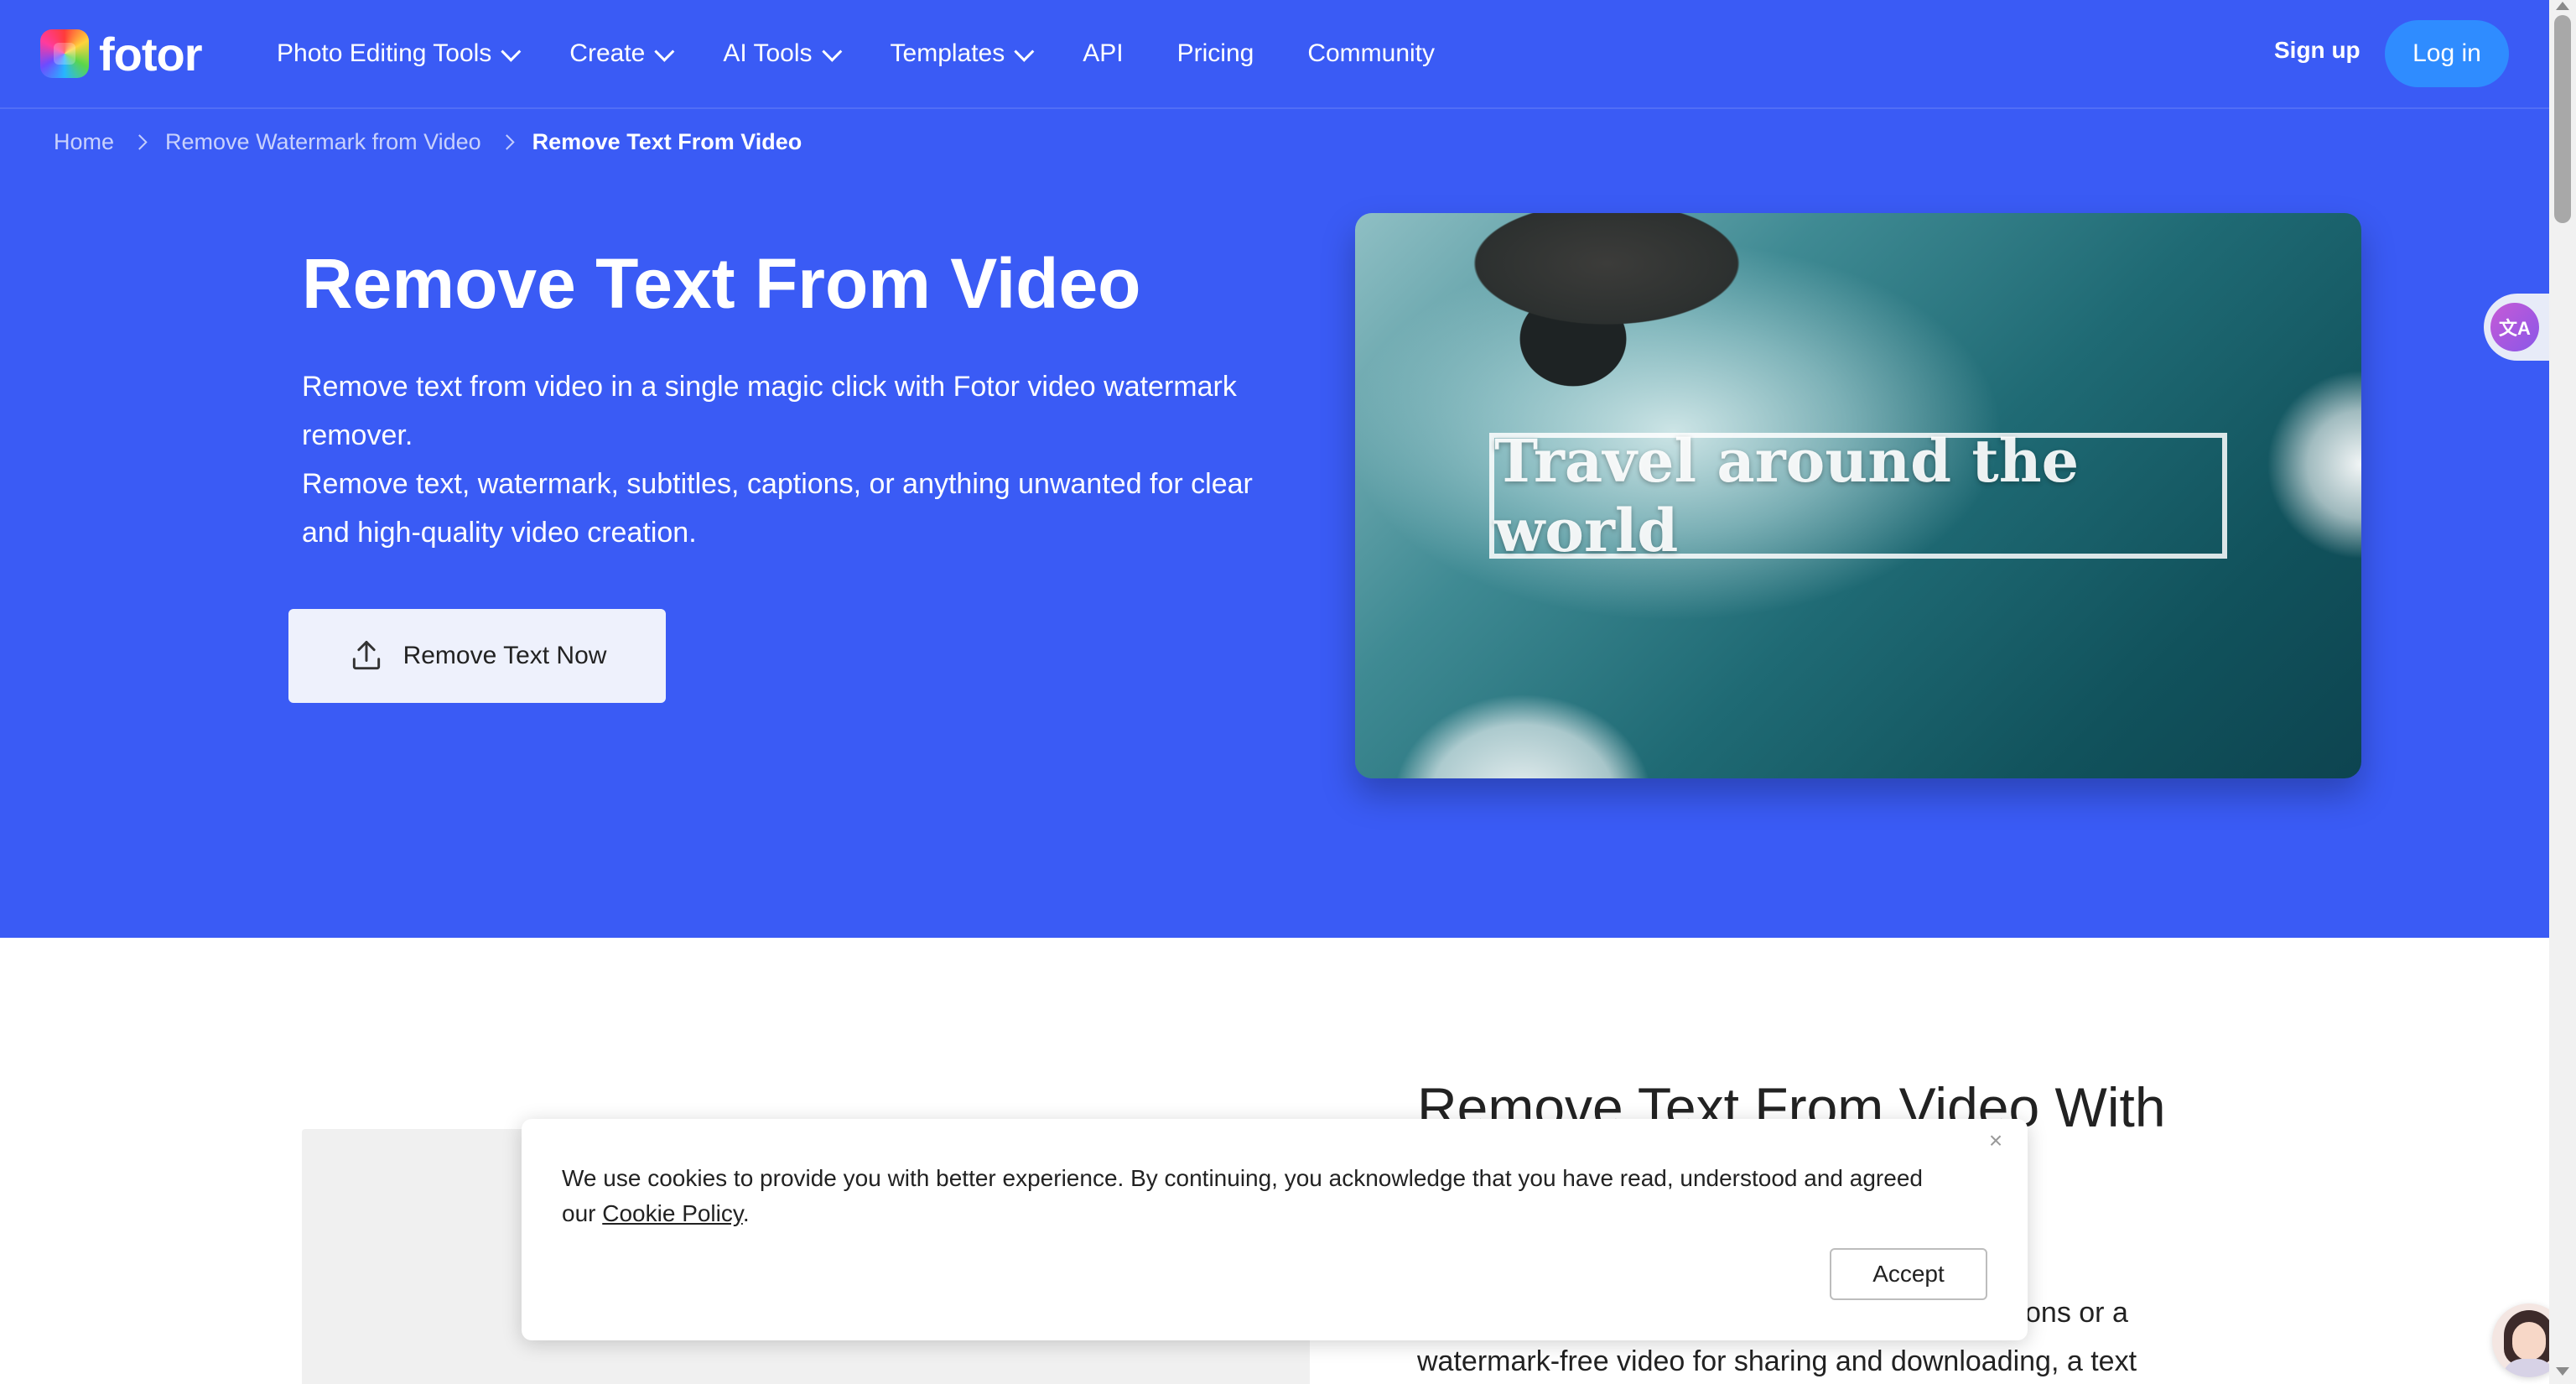 The image size is (2576, 1384). I want to click on breadcrumb-home: Home, so click(84, 142).